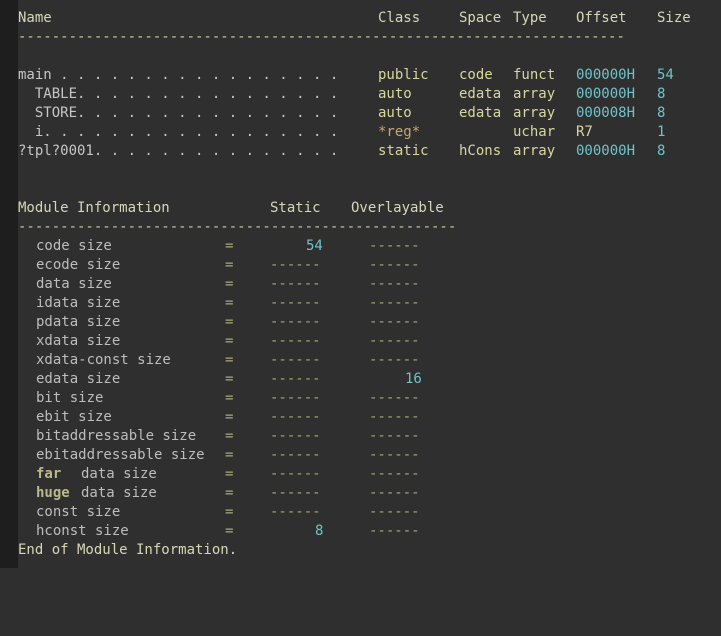 Image resolution: width=721 pixels, height=636 pixels. What do you see at coordinates (220, 379) in the screenshot?
I see `list-item: edata size = ------ 16` at bounding box center [220, 379].